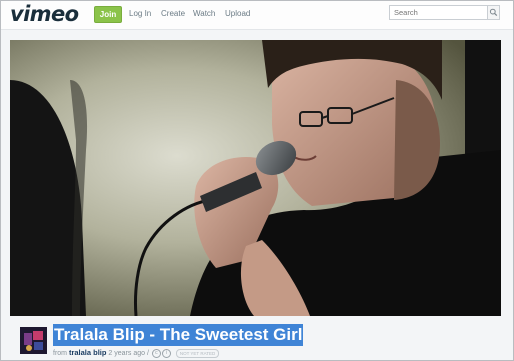 This screenshot has width=514, height=361. I want to click on search-input, so click(438, 12).